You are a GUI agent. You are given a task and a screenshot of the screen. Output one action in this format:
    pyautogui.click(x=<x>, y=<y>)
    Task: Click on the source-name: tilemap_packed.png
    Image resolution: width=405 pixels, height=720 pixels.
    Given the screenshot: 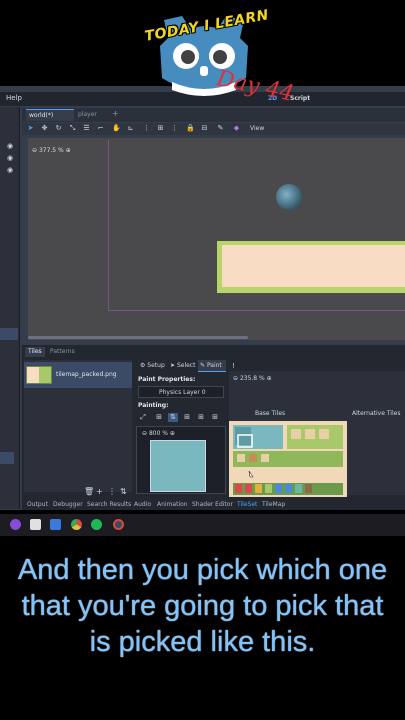 What is the action you would take?
    pyautogui.click(x=86, y=374)
    